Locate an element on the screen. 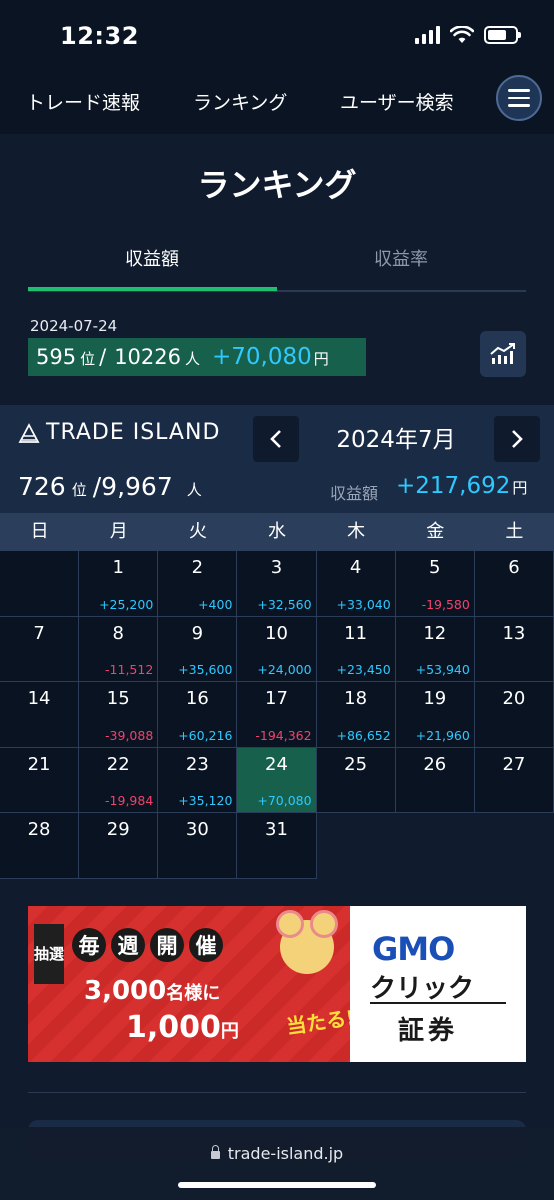  day-number: 22 is located at coordinates (118, 764).